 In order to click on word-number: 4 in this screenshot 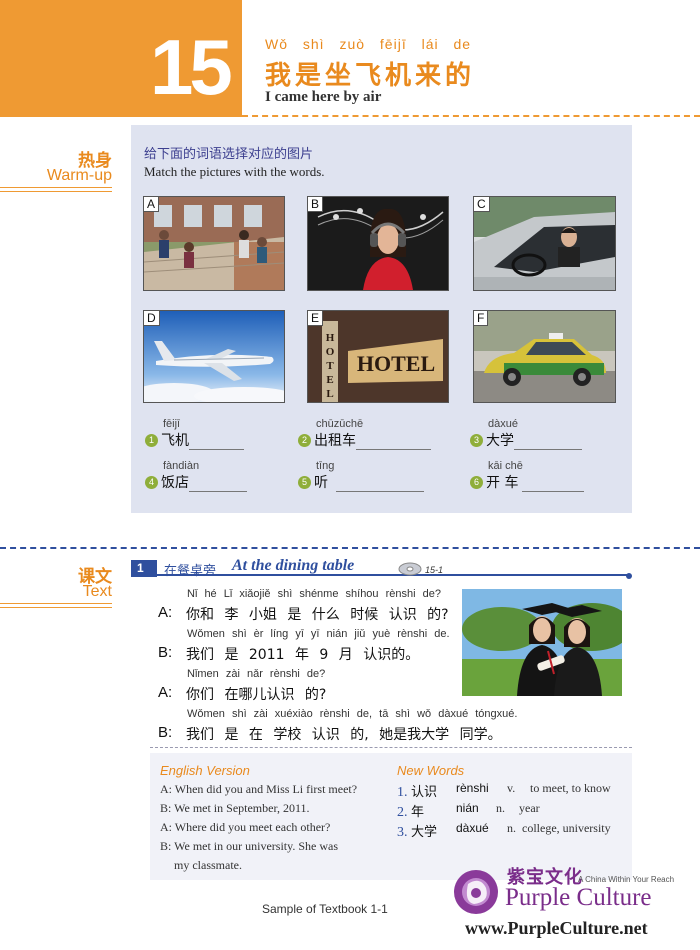, I will do `click(151, 482)`.